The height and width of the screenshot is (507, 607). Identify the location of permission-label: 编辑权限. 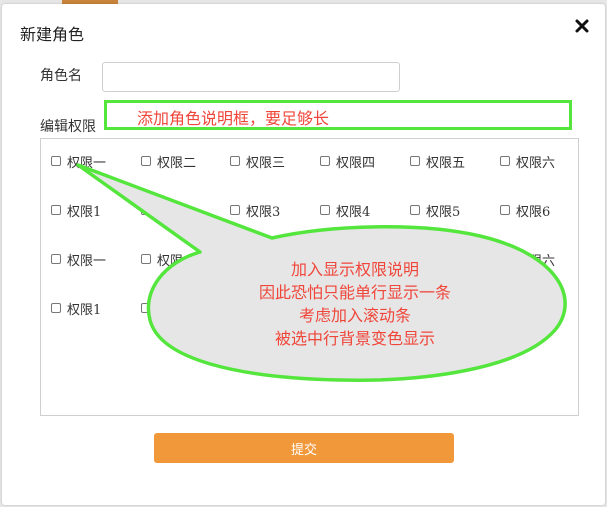
(68, 127).